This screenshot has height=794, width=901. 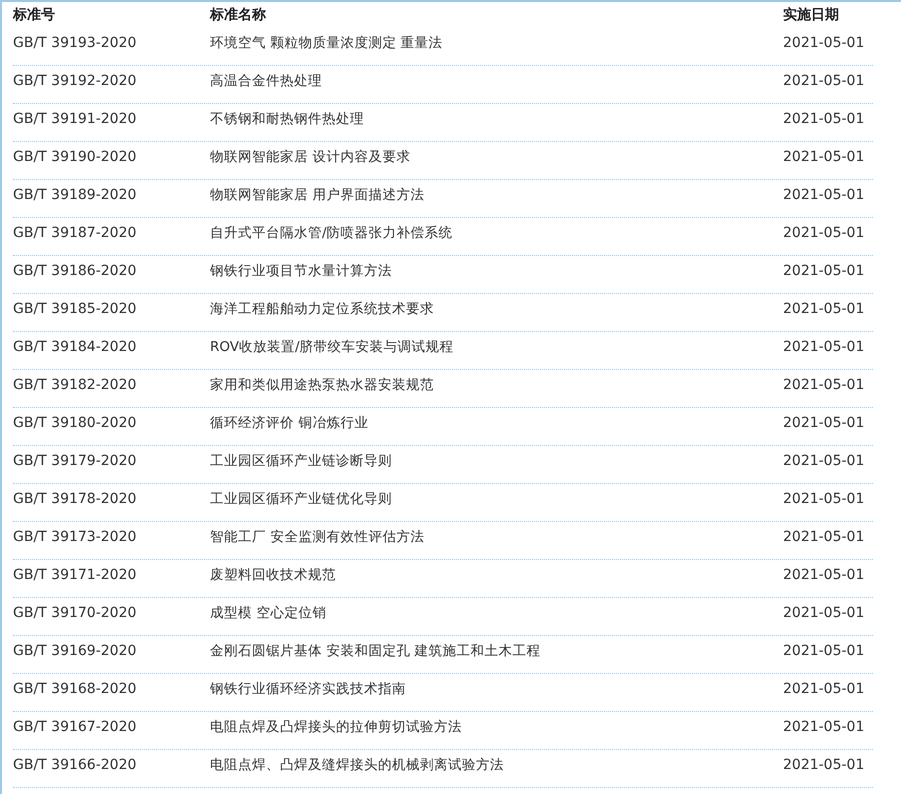 What do you see at coordinates (75, 613) in the screenshot?
I see `table-cell-text: GB/T 39170-2020` at bounding box center [75, 613].